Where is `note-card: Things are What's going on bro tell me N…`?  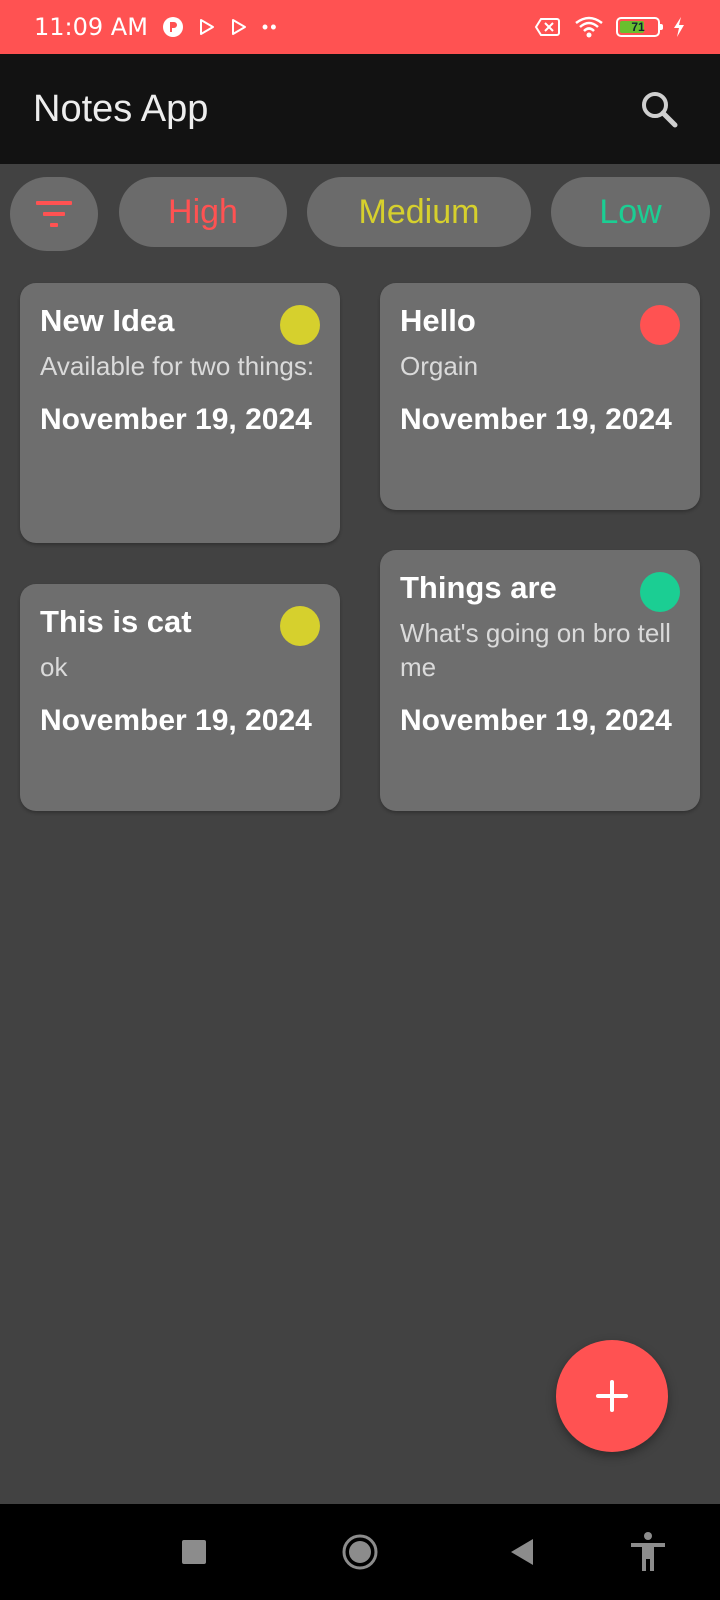 note-card: Things are What's going on bro tell me N… is located at coordinates (540, 680).